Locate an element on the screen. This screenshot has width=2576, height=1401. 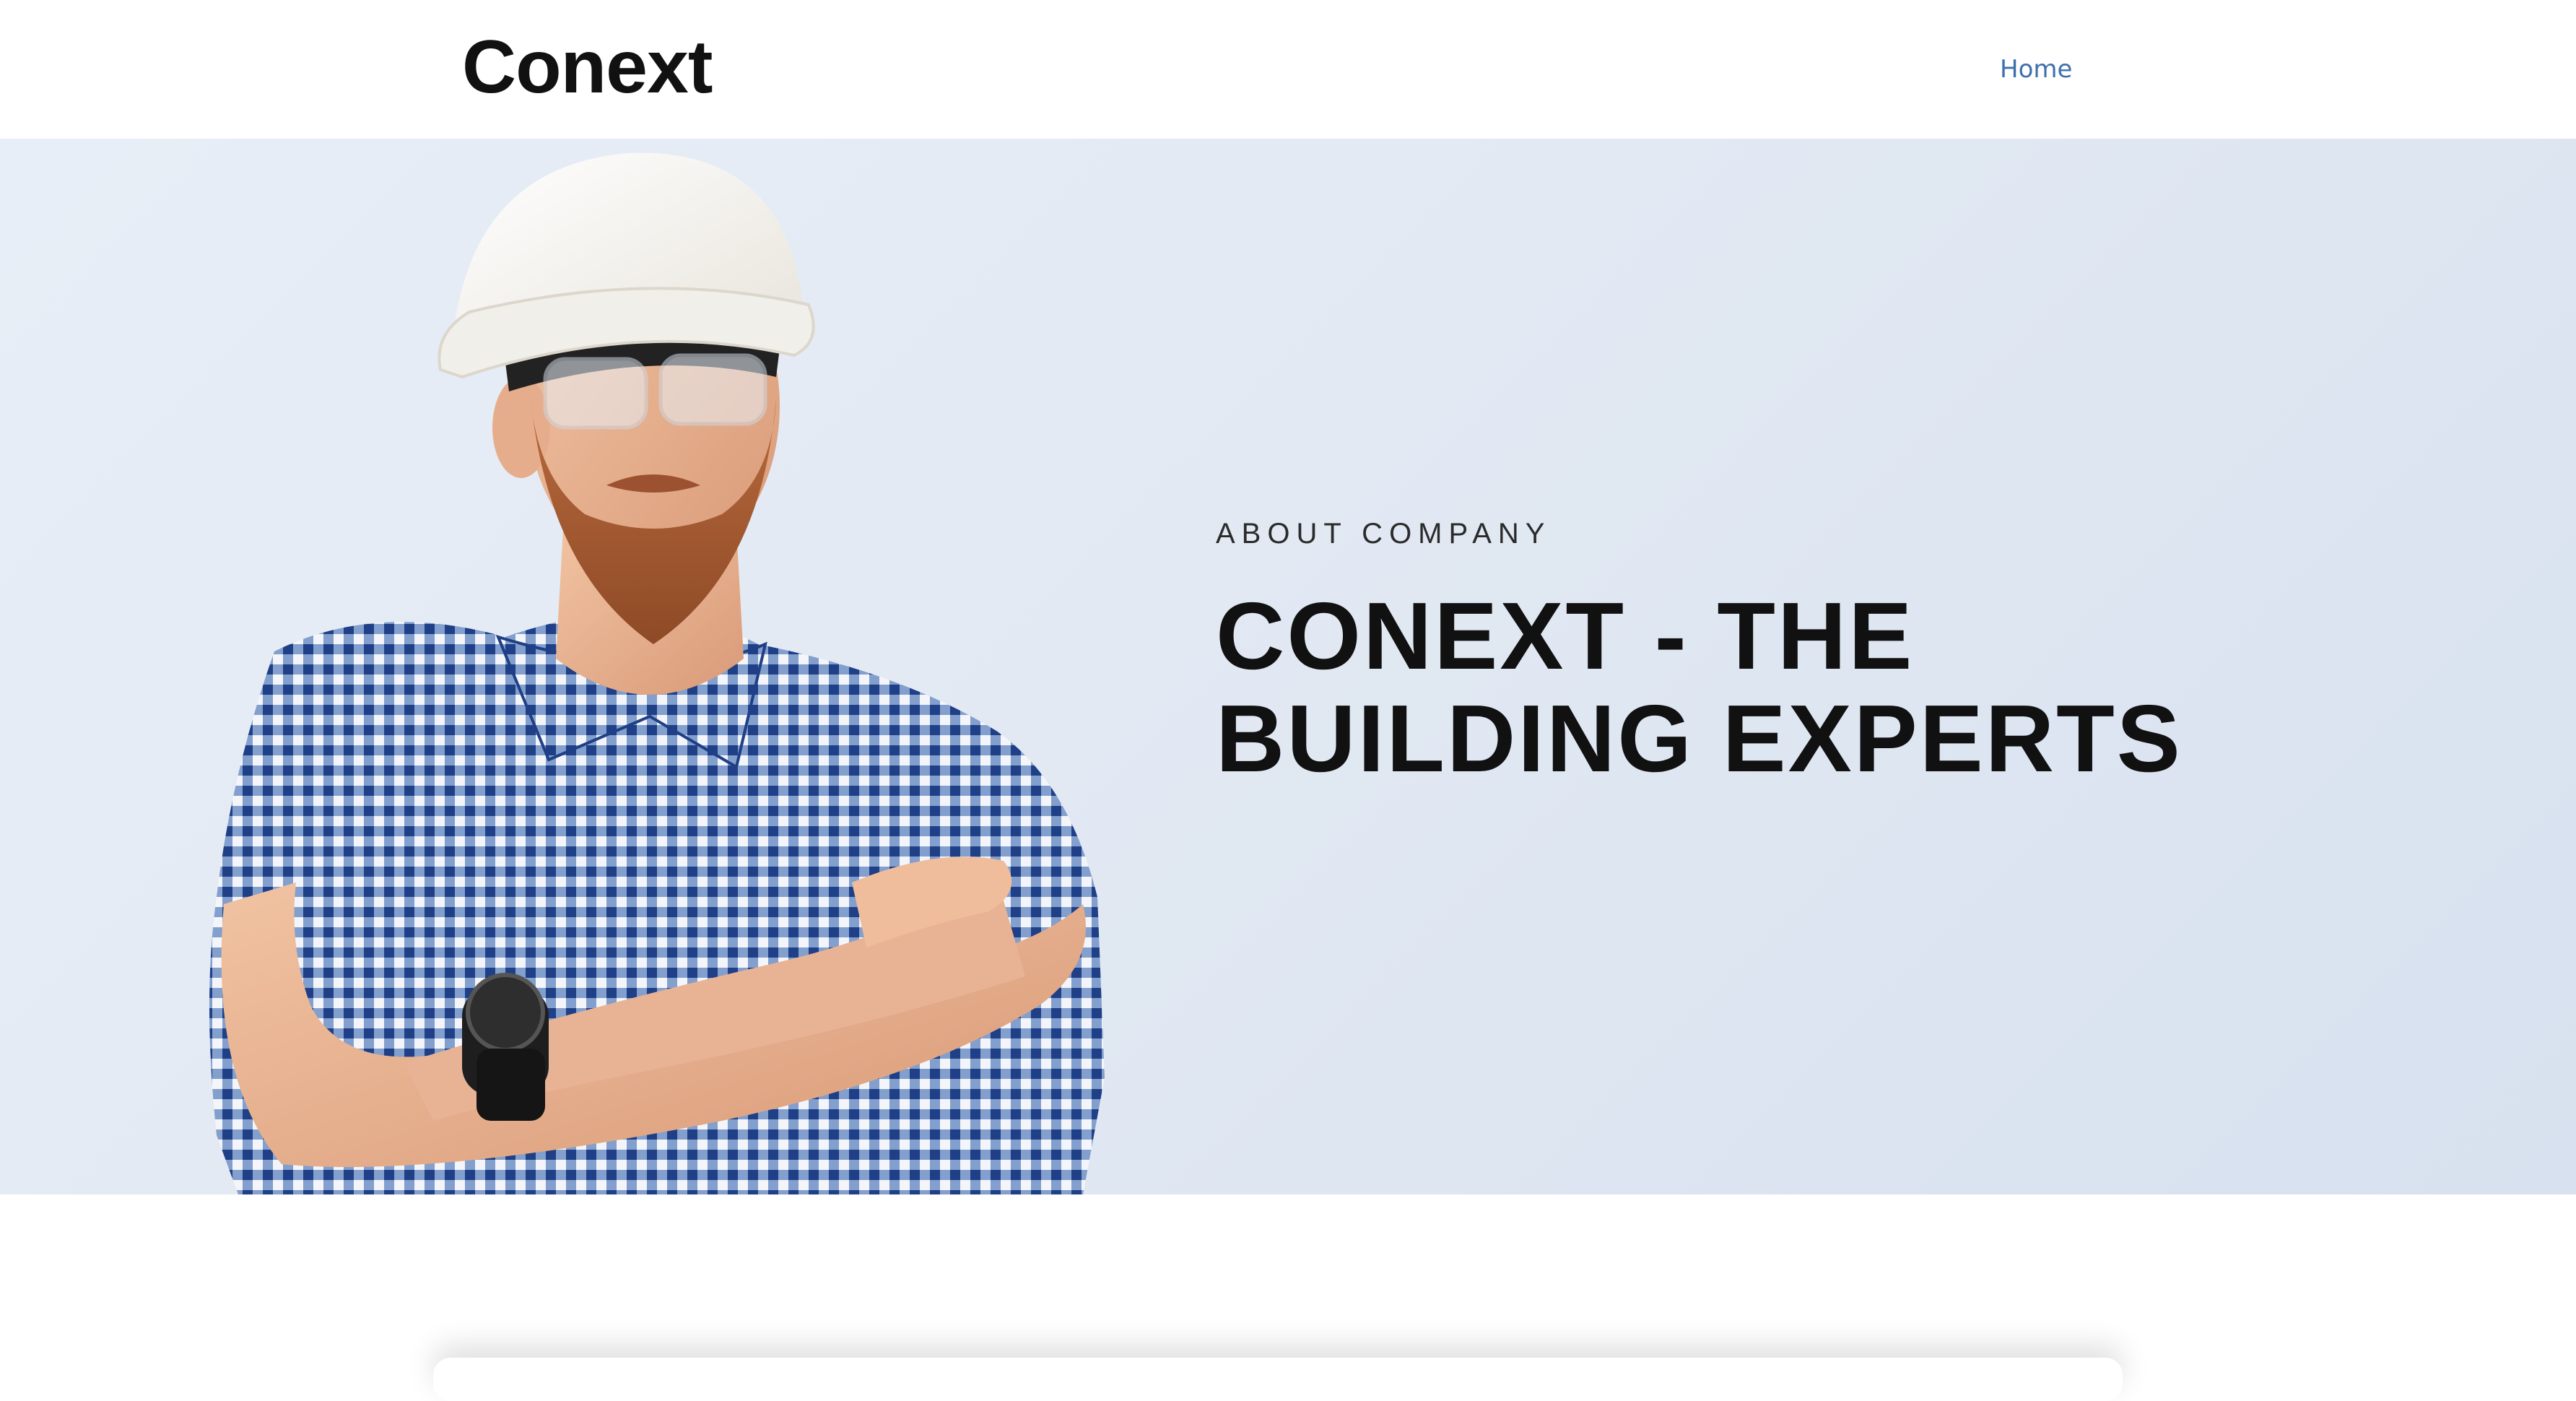
main-nav: Home is located at coordinates (2036, 69).